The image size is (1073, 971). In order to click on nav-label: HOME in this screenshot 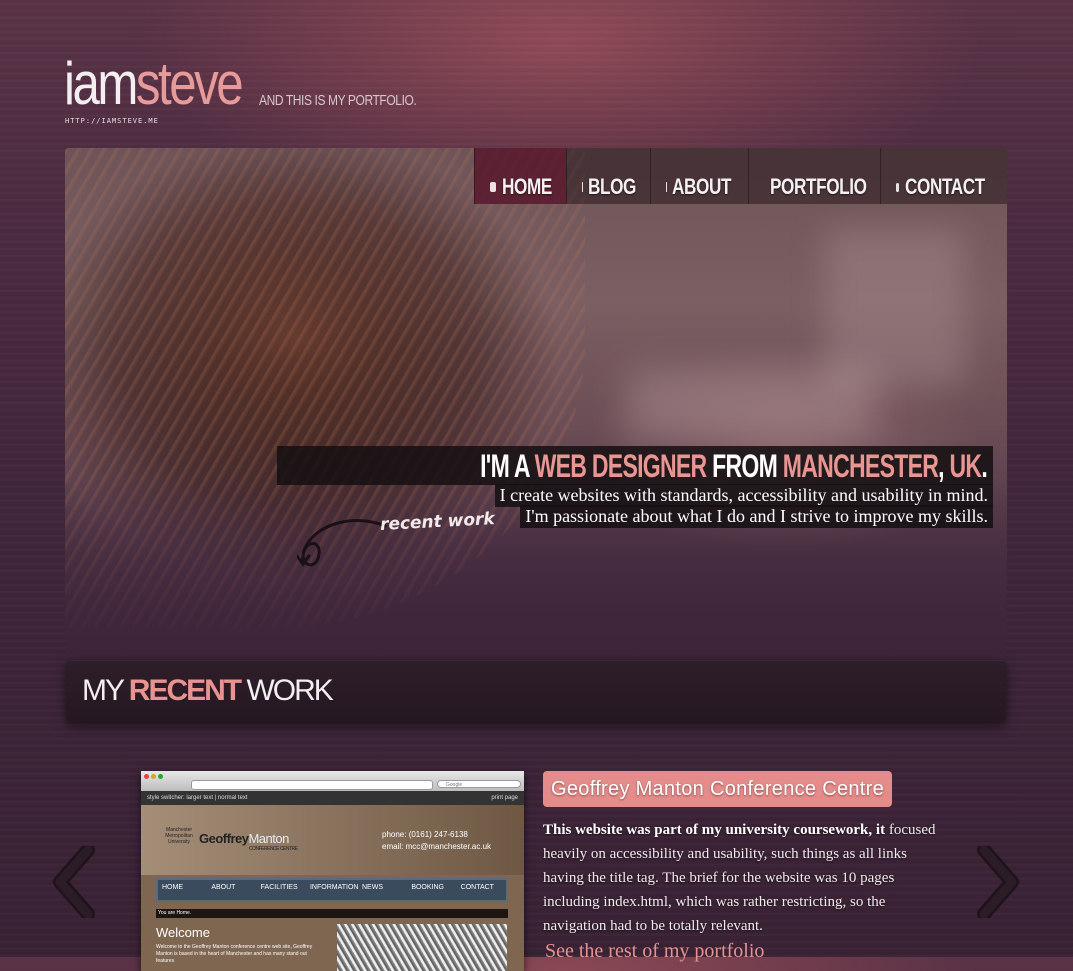, I will do `click(527, 187)`.